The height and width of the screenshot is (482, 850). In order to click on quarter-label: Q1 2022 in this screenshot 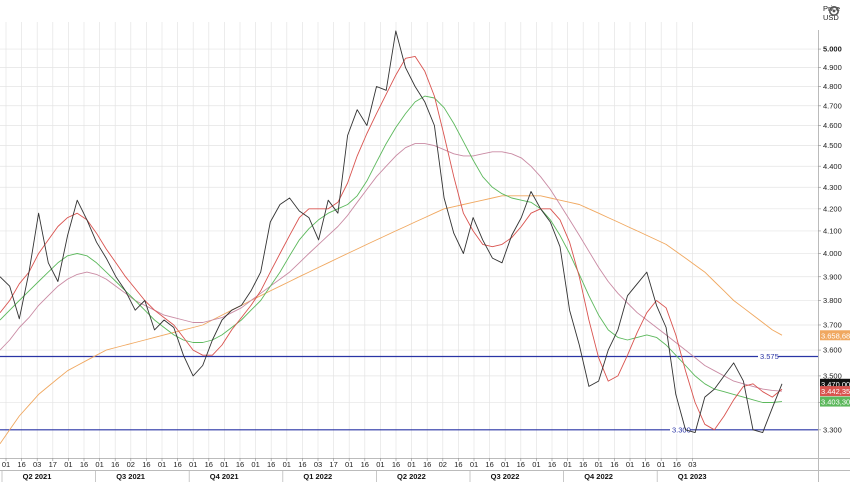, I will do `click(317, 476)`.